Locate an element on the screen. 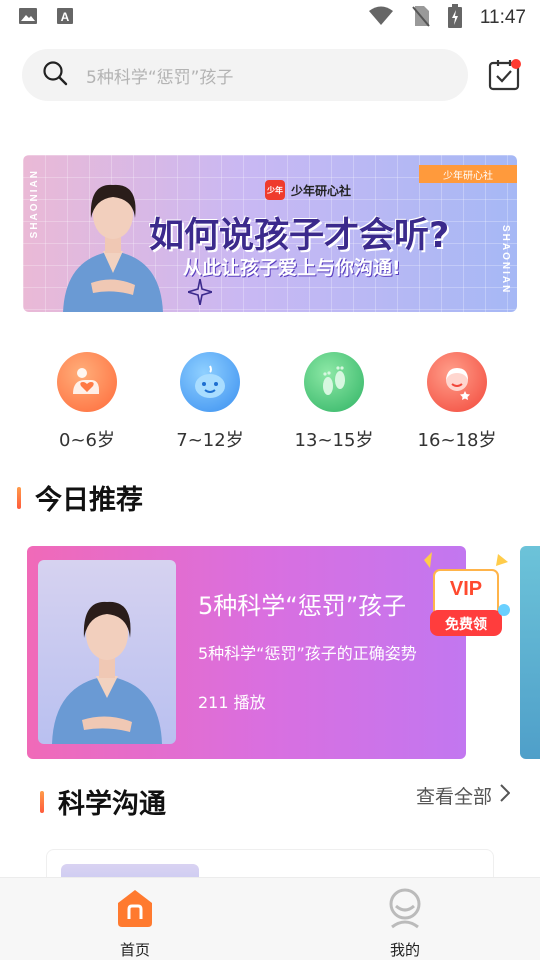 This screenshot has width=540, height=960. section-title: 科学沟通 is located at coordinates (112, 804).